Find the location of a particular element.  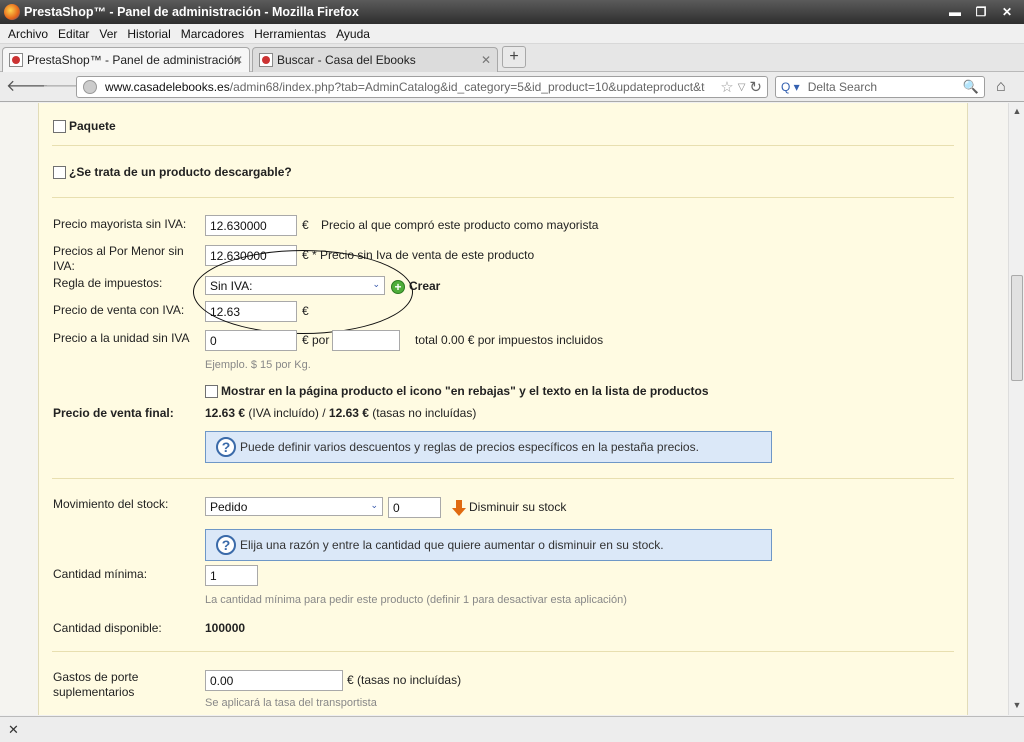

menu-archivo: Archivo is located at coordinates (28, 34).